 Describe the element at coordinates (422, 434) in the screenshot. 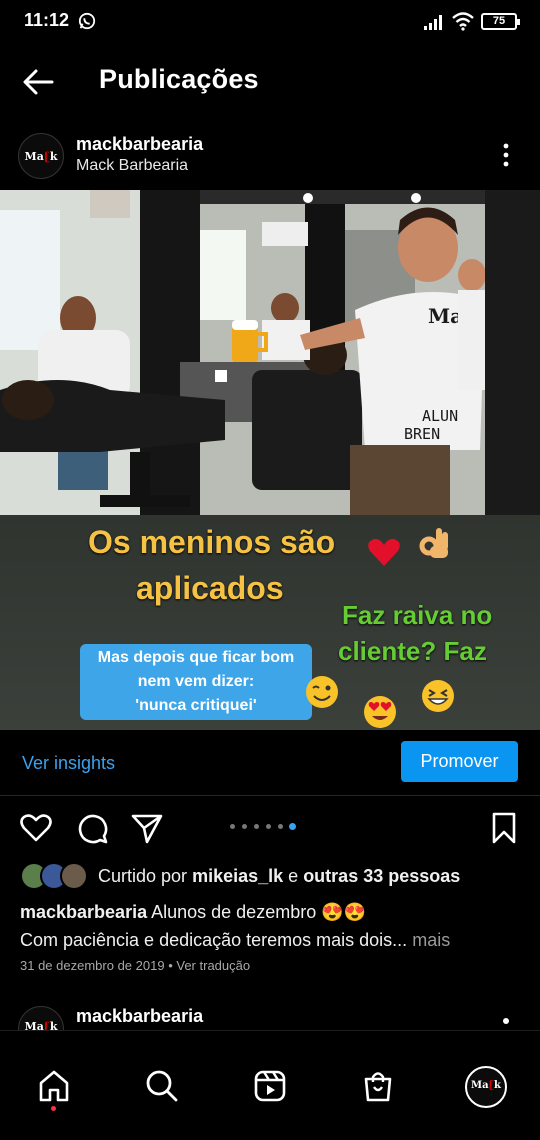

I see `shirt-text-2: BREN` at that location.